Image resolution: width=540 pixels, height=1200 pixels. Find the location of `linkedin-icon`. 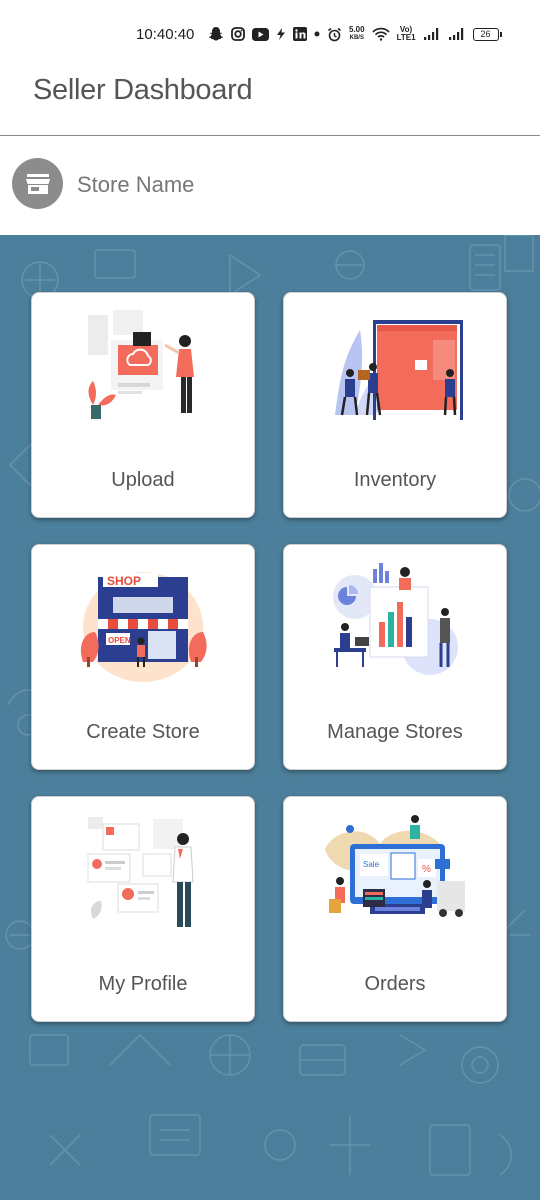

linkedin-icon is located at coordinates (300, 34).